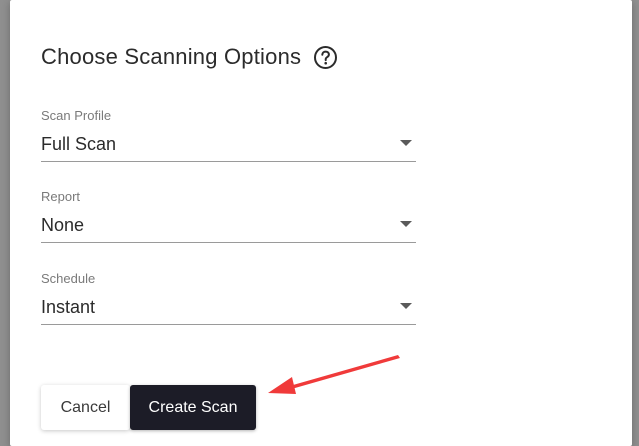 This screenshot has width=639, height=446. What do you see at coordinates (68, 307) in the screenshot?
I see `schedule-value: Instant` at bounding box center [68, 307].